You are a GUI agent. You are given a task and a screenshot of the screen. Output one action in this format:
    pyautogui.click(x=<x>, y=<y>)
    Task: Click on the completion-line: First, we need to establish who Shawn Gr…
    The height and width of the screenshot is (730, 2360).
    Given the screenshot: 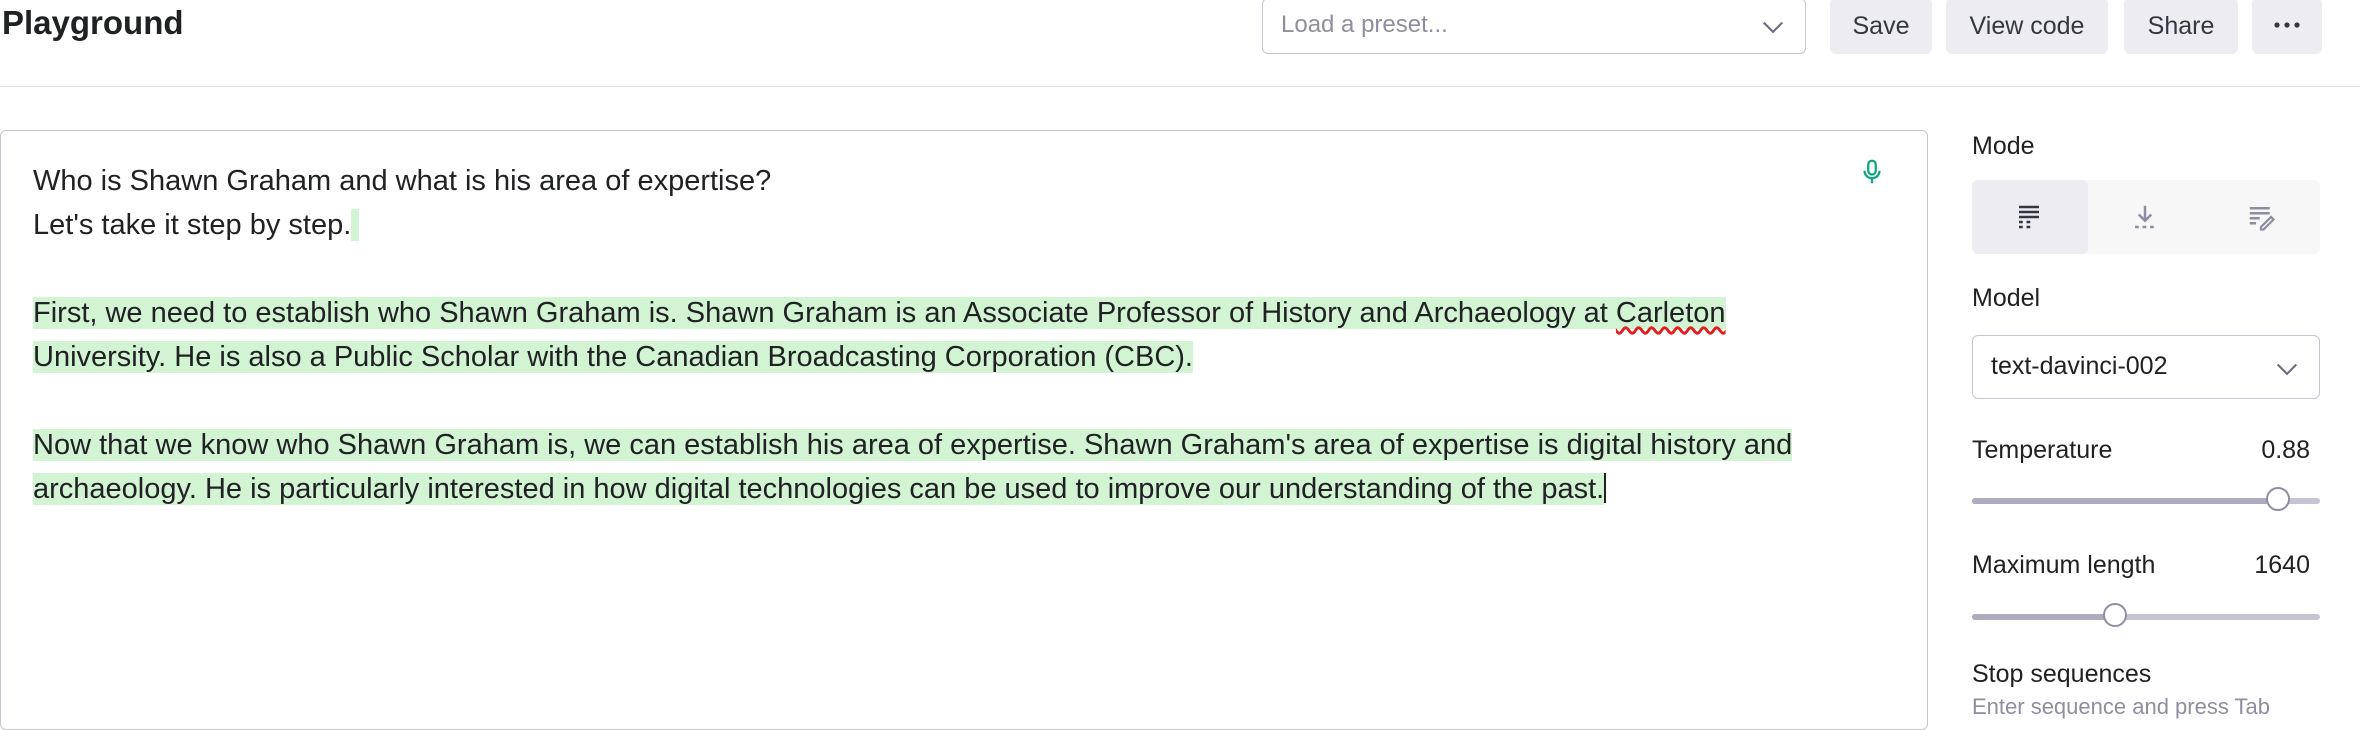 What is the action you would take?
    pyautogui.click(x=879, y=313)
    